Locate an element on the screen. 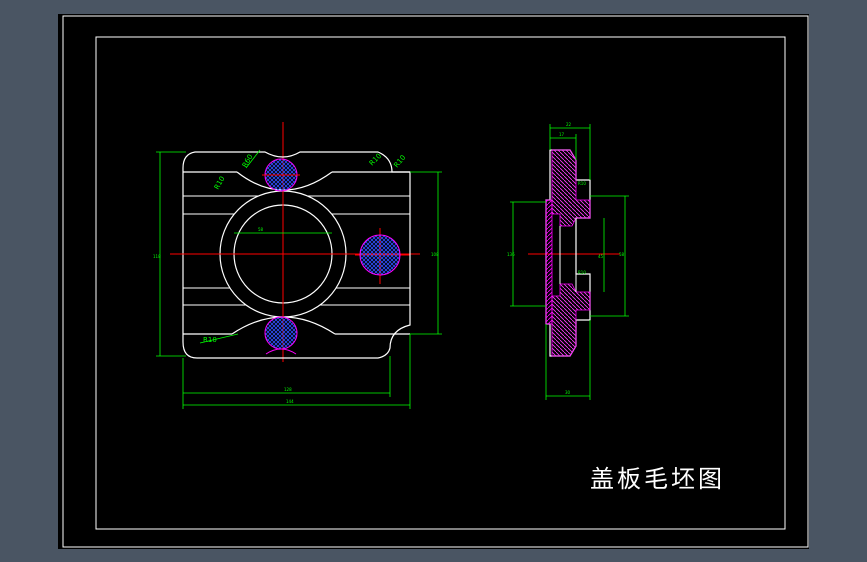 Image resolution: width=867 pixels, height=562 pixels. side-top-label-b: 17 is located at coordinates (562, 134).